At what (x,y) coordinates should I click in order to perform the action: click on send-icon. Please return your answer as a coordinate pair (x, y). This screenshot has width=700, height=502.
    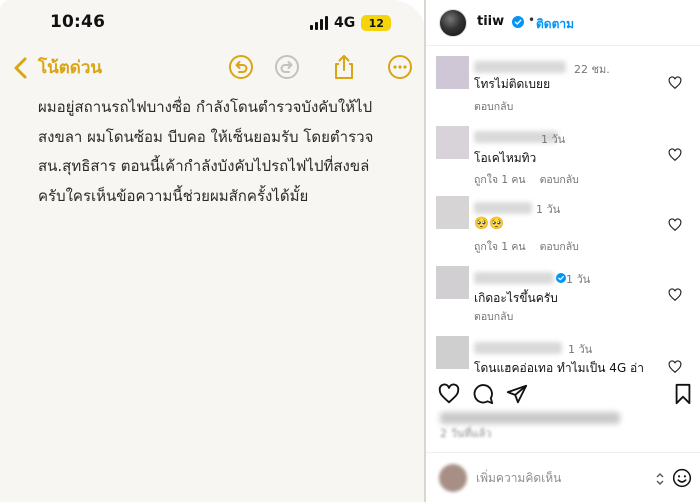
    Looking at the image, I should click on (517, 394).